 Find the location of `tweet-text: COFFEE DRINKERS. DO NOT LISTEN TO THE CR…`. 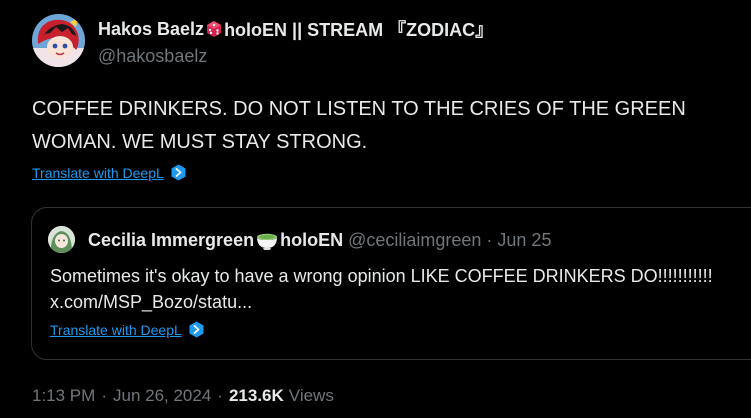

tweet-text: COFFEE DRINKERS. DO NOT LISTEN TO THE CR… is located at coordinates (359, 125).